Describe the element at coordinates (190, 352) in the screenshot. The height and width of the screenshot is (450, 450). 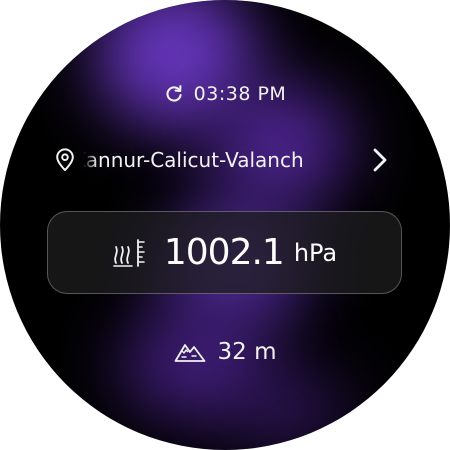
I see `mountain-icon` at that location.